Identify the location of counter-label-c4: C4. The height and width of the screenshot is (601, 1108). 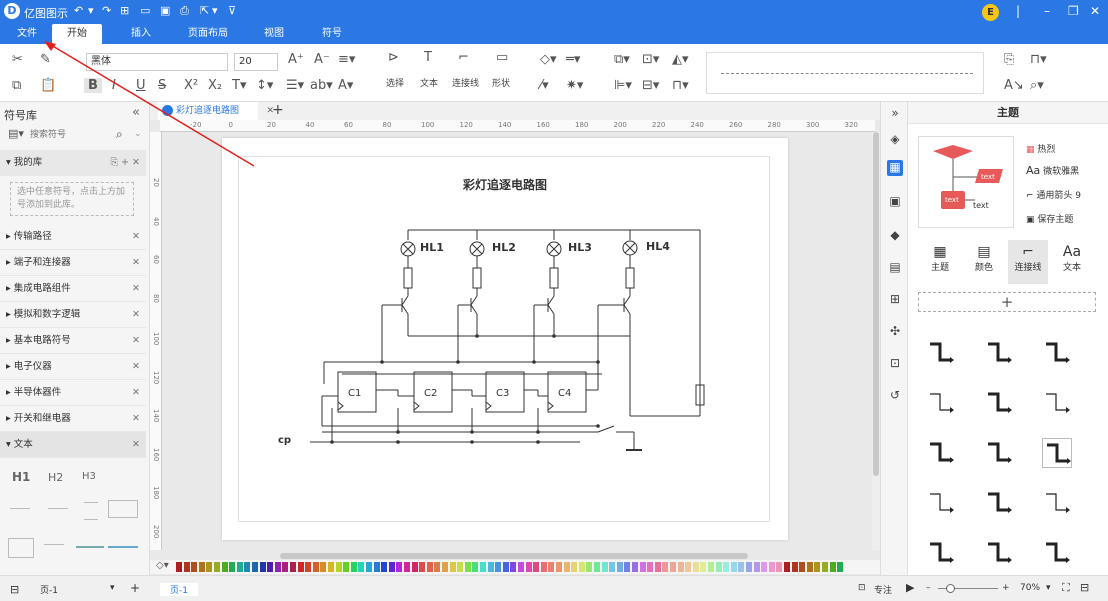
(564, 393).